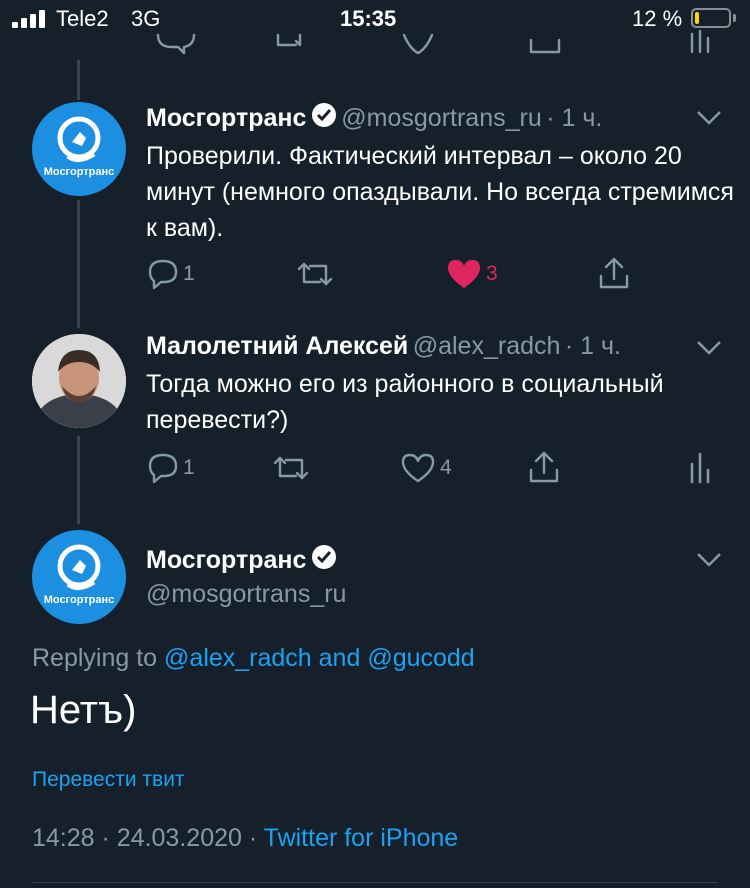 This screenshot has height=888, width=750. What do you see at coordinates (375, 45) in the screenshot?
I see `previous-tweet-actions` at bounding box center [375, 45].